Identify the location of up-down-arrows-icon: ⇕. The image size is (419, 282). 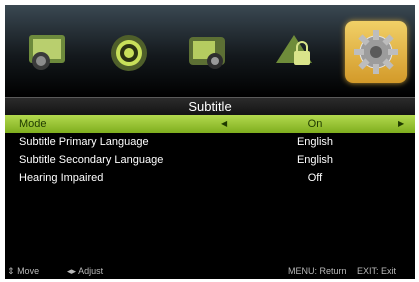
(11, 271).